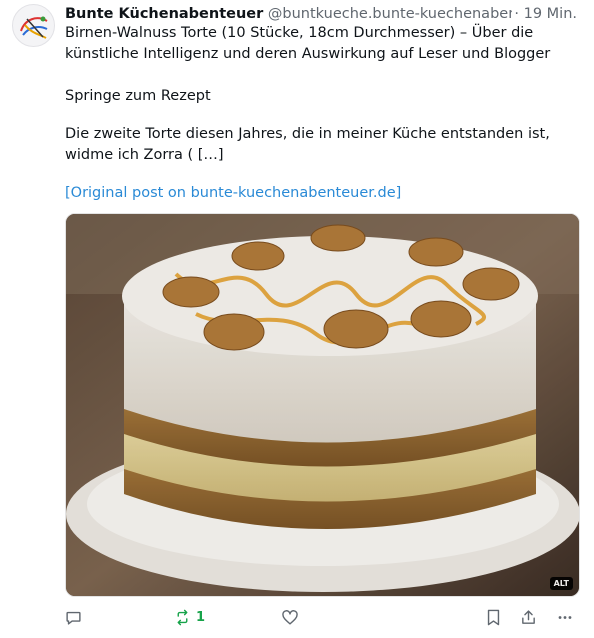  I want to click on heart-icon, so click(290, 617).